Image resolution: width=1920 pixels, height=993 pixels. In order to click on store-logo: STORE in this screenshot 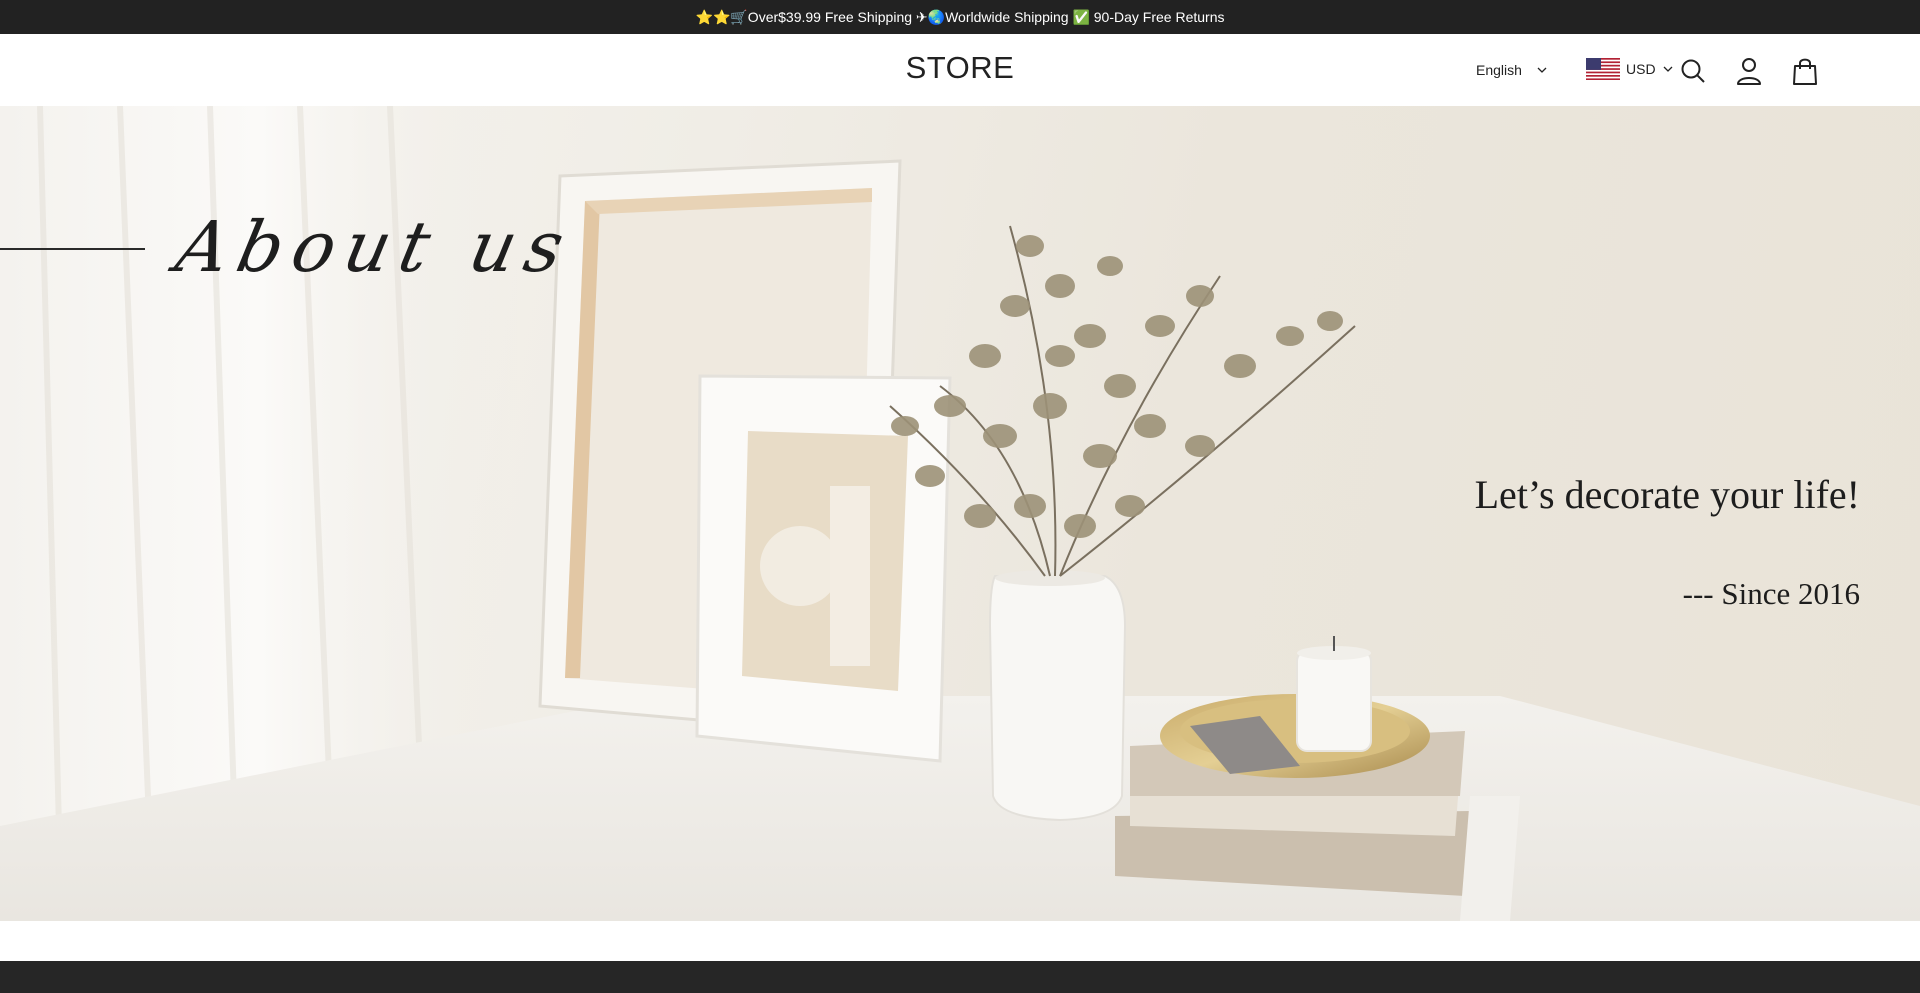, I will do `click(960, 67)`.